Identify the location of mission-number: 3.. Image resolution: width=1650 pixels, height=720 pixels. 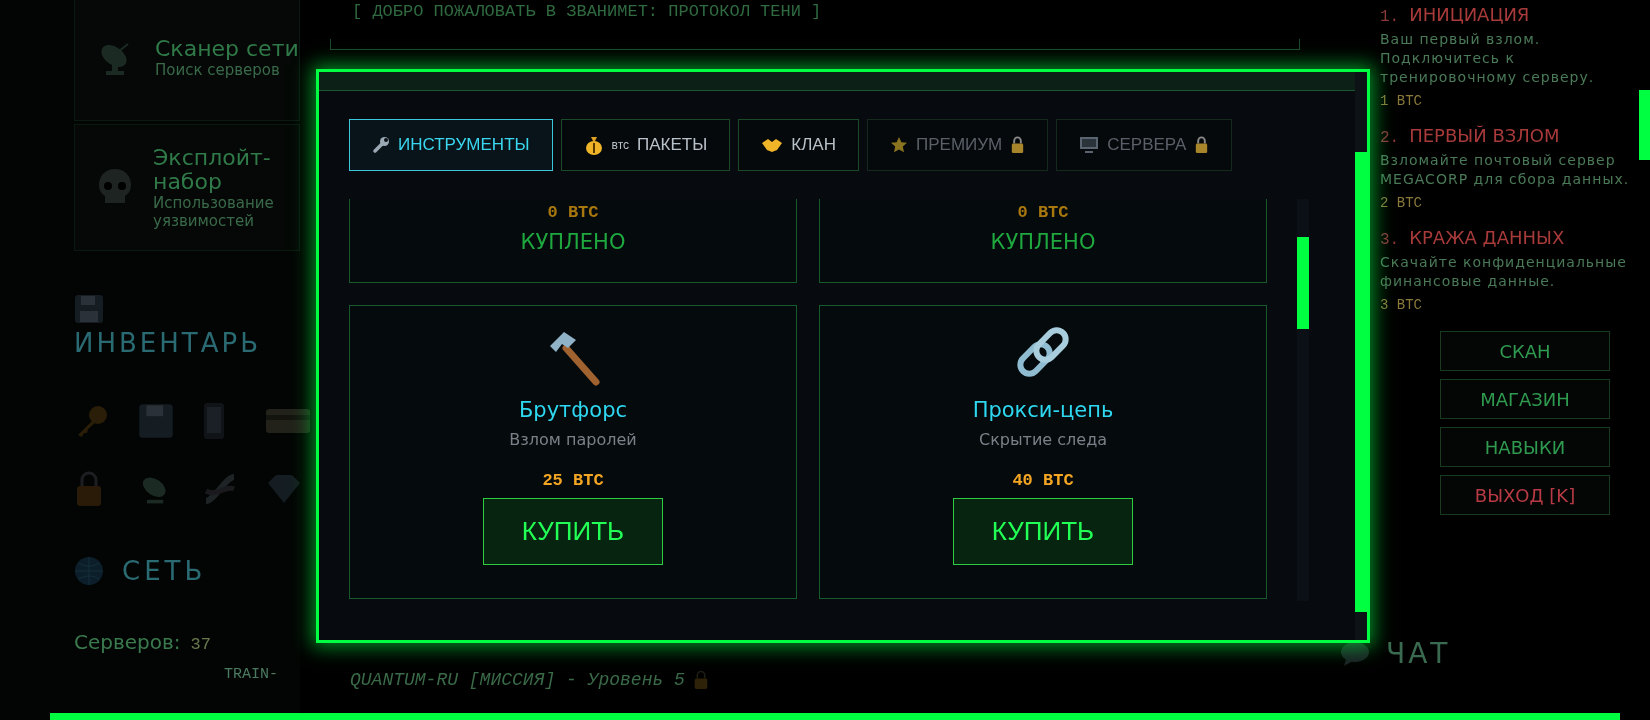
(1390, 240).